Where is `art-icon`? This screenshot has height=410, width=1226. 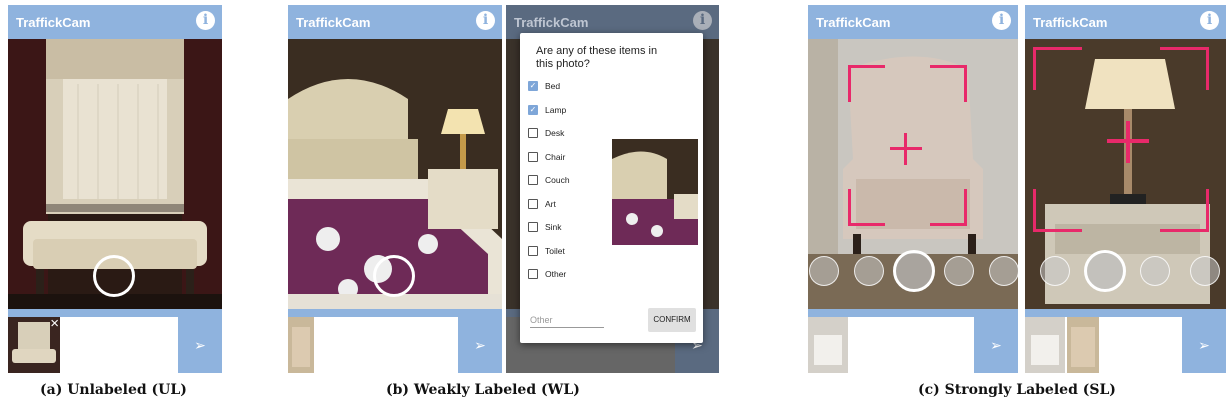
art-icon is located at coordinates (1003, 271).